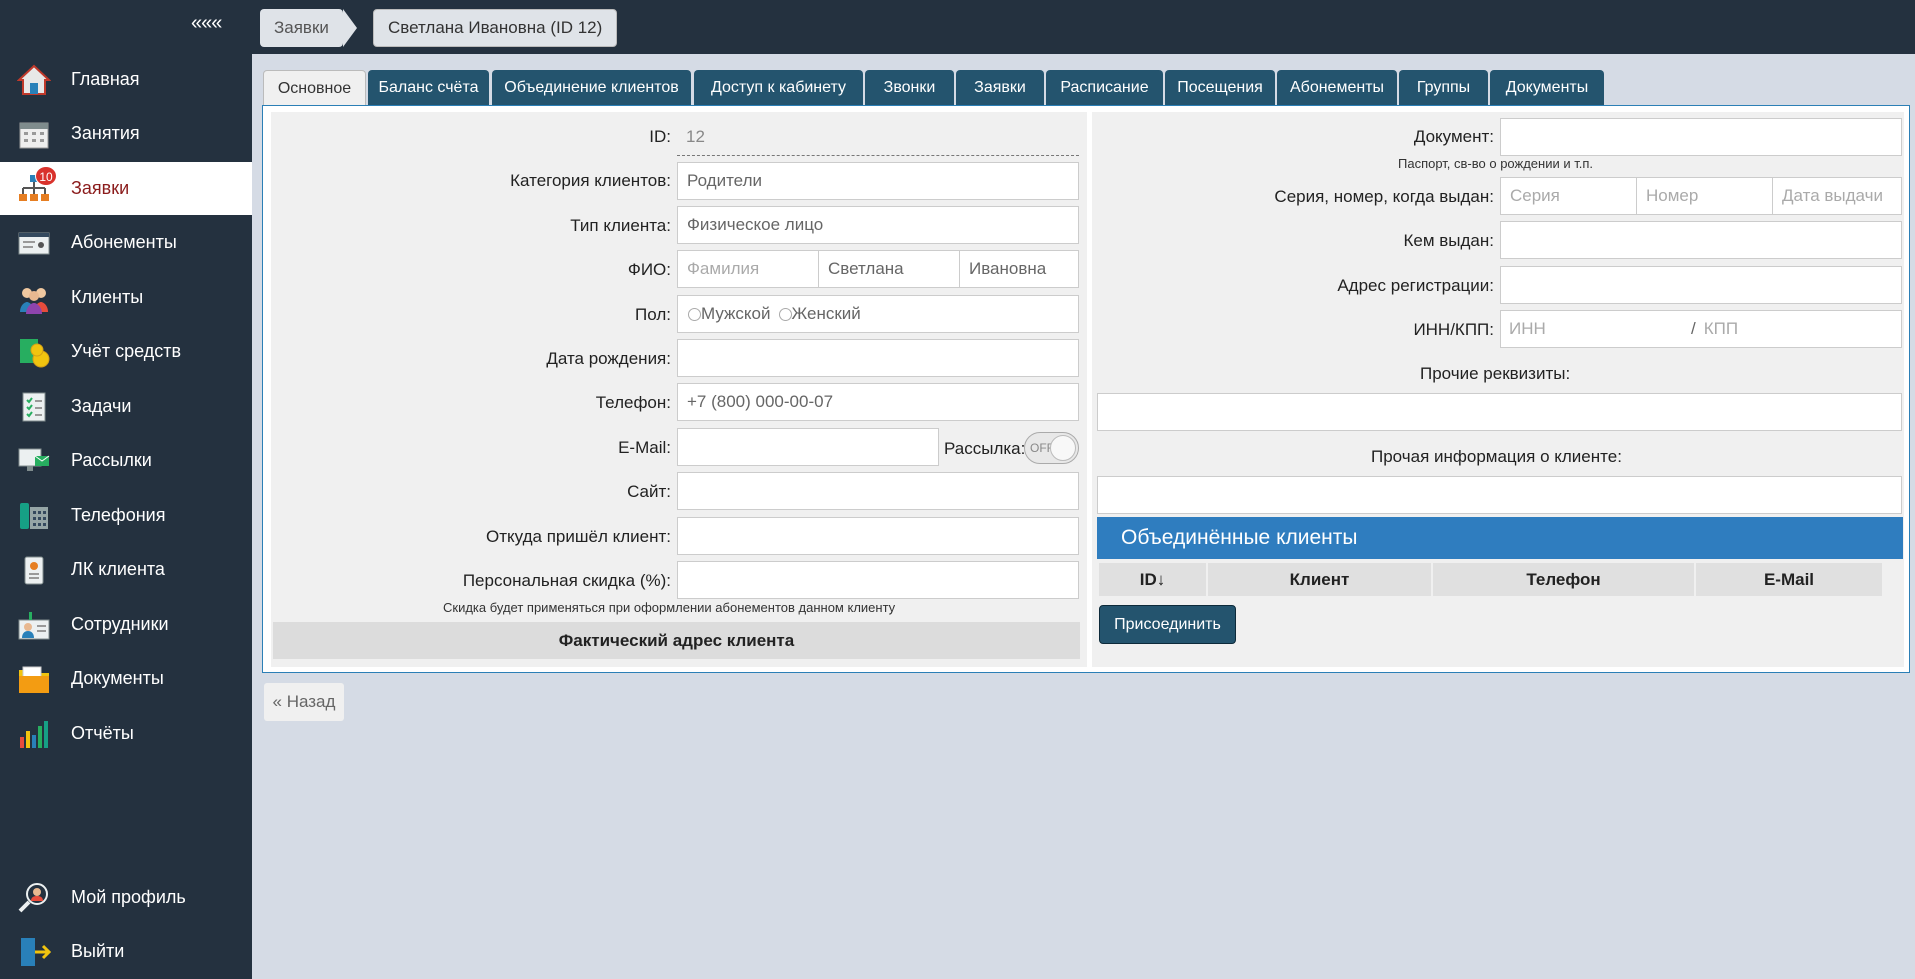 The height and width of the screenshot is (979, 1915). I want to click on back-button: « Назад, so click(304, 702).